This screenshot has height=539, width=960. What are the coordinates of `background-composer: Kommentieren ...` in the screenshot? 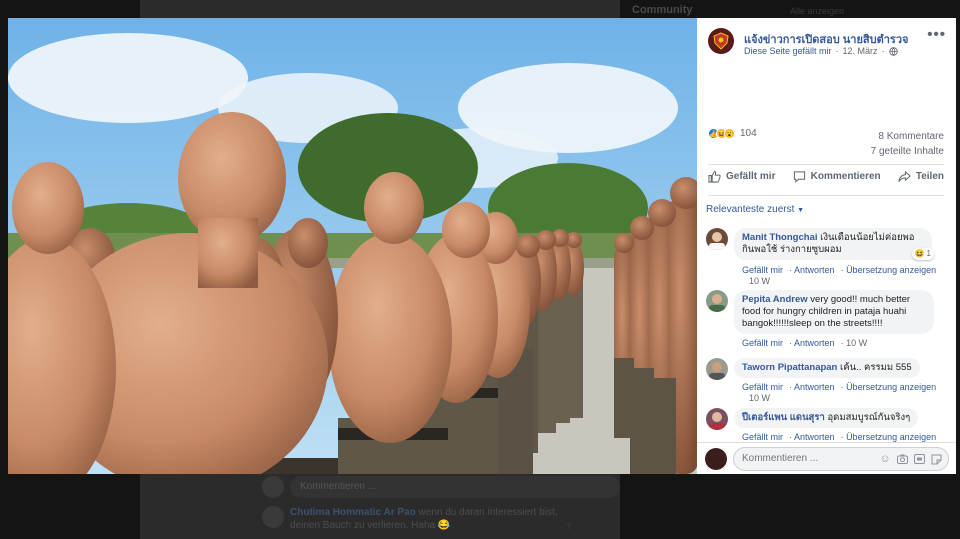 It's located at (441, 487).